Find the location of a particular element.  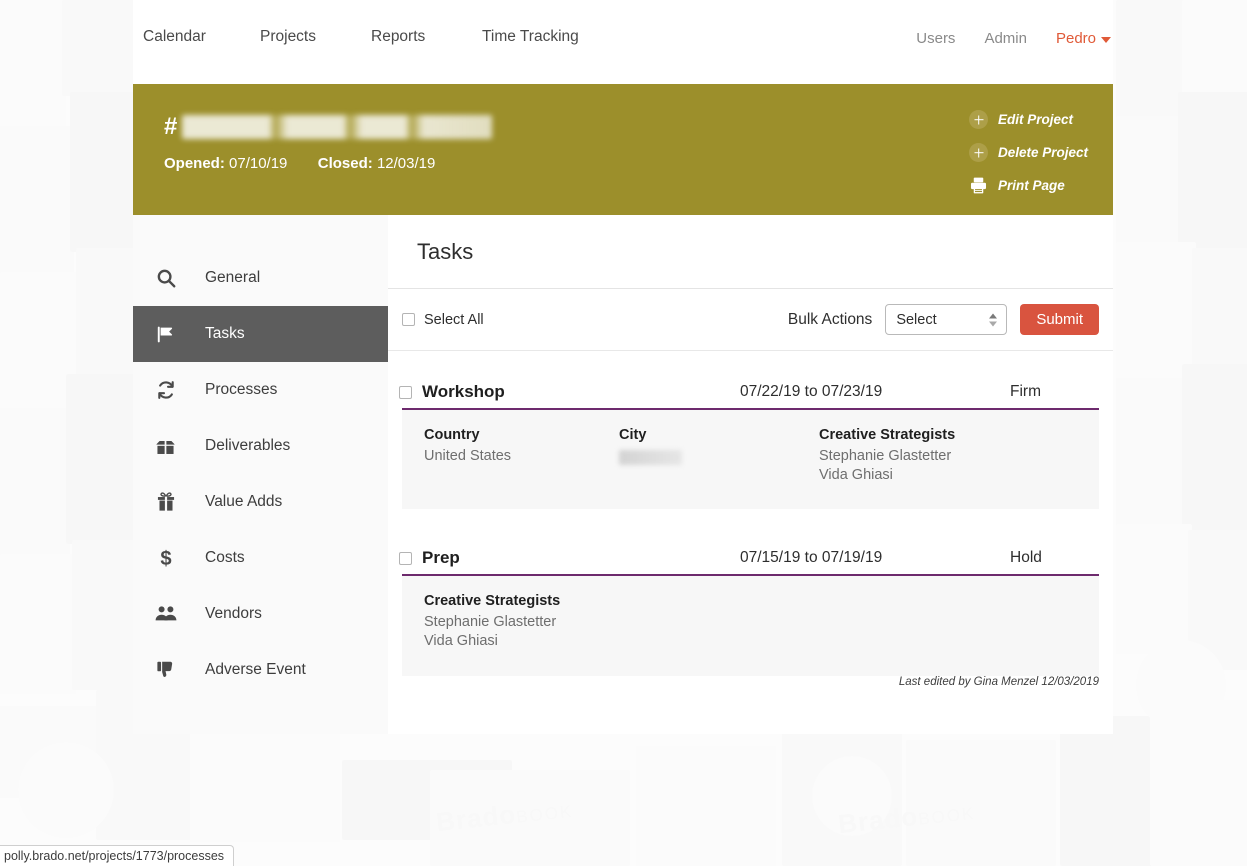

sidebar-item-label: Tasks is located at coordinates (225, 333).